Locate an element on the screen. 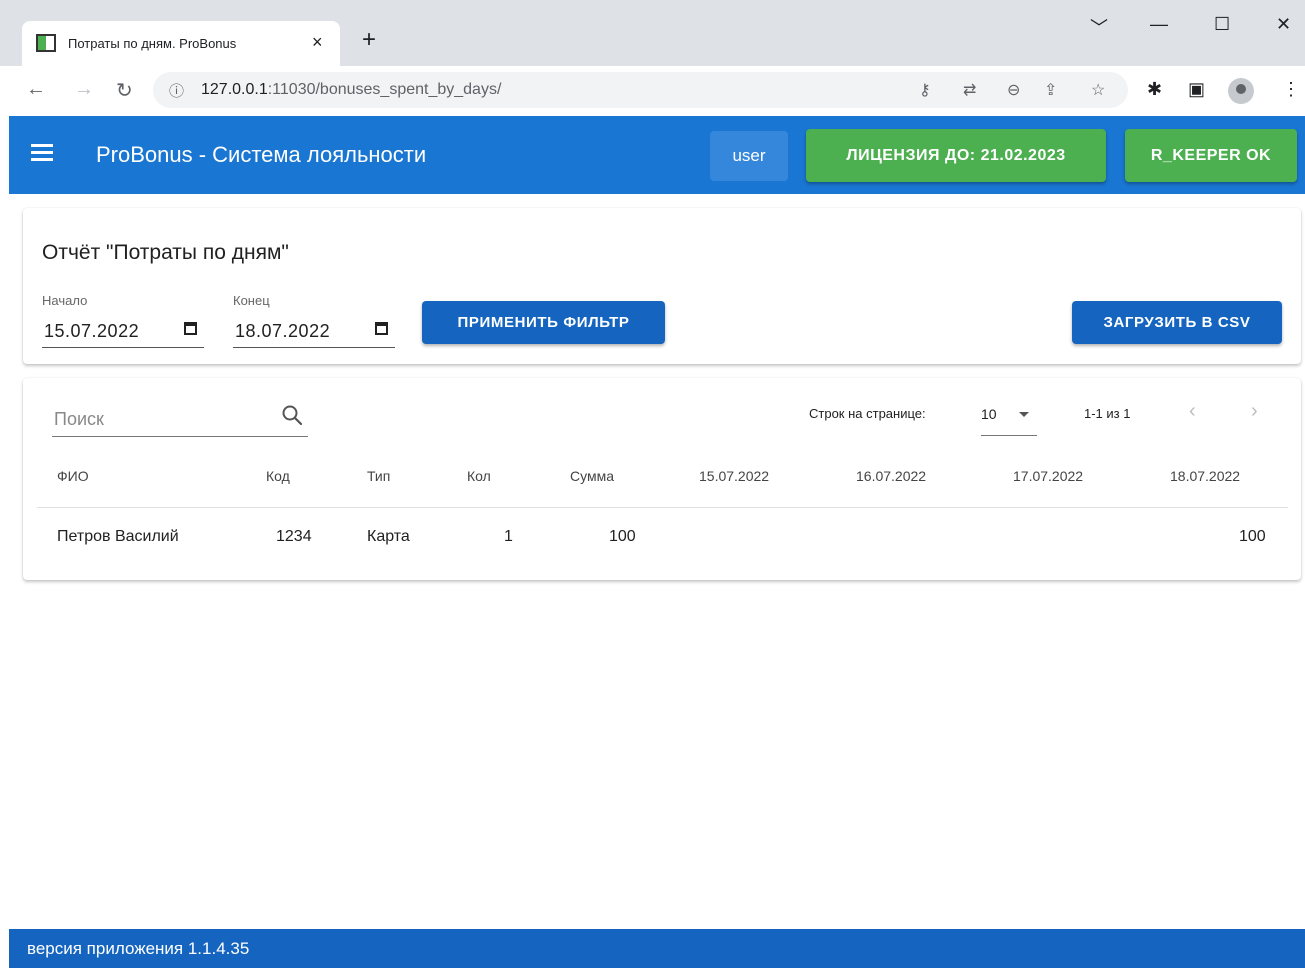 The height and width of the screenshot is (968, 1305). header-divider is located at coordinates (662, 507).